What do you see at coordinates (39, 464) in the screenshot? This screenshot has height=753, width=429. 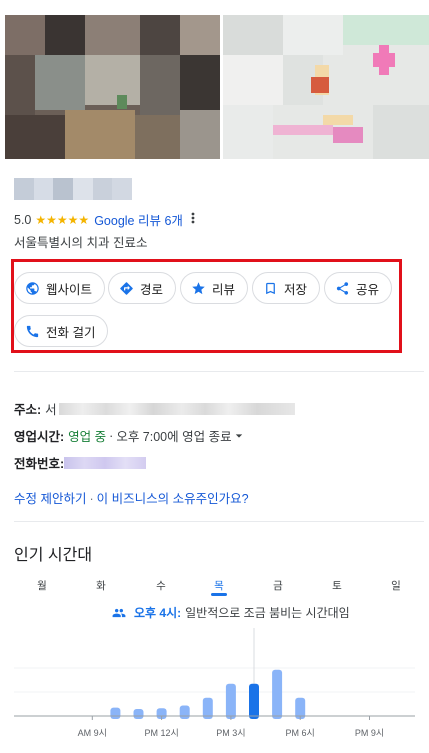 I see `phone-label: 전화번호:` at bounding box center [39, 464].